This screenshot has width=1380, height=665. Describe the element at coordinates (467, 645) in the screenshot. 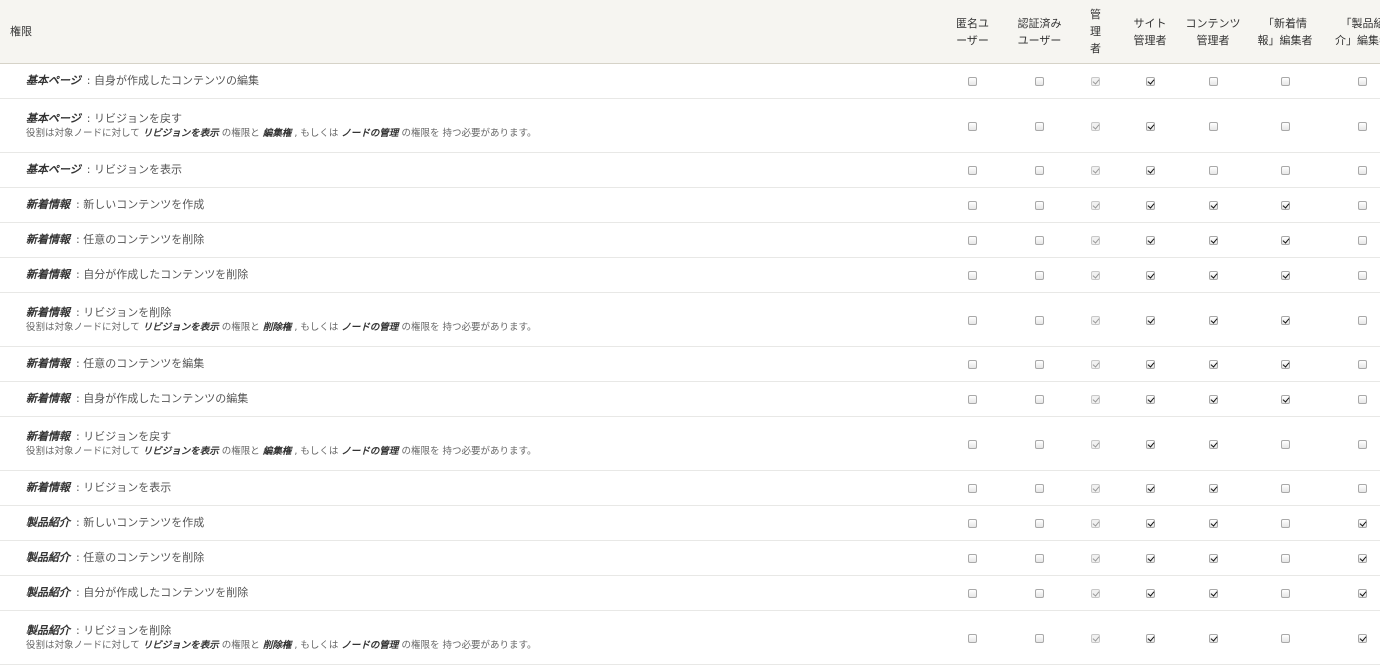

I see `note-text: の権限を 持つ必要があります。` at that location.